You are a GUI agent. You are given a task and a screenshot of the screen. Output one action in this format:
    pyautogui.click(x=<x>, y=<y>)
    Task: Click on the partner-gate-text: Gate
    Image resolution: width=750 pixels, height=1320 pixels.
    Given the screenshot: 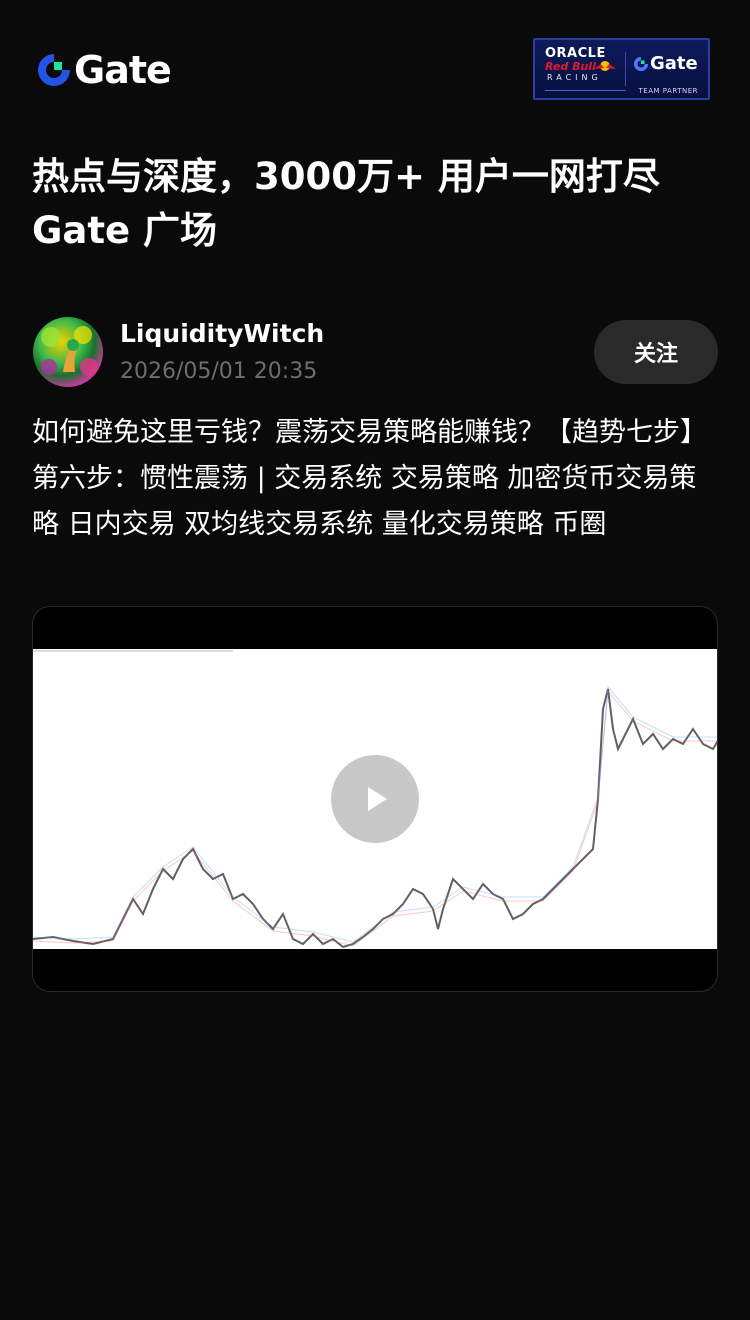 What is the action you would take?
    pyautogui.click(x=674, y=63)
    